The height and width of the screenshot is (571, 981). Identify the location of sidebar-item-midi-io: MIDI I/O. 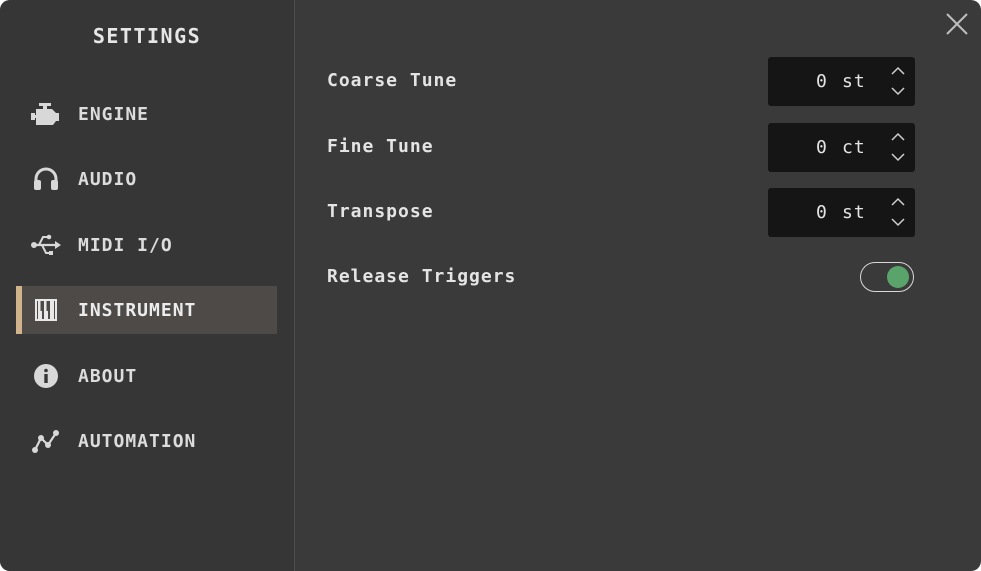
(146, 245).